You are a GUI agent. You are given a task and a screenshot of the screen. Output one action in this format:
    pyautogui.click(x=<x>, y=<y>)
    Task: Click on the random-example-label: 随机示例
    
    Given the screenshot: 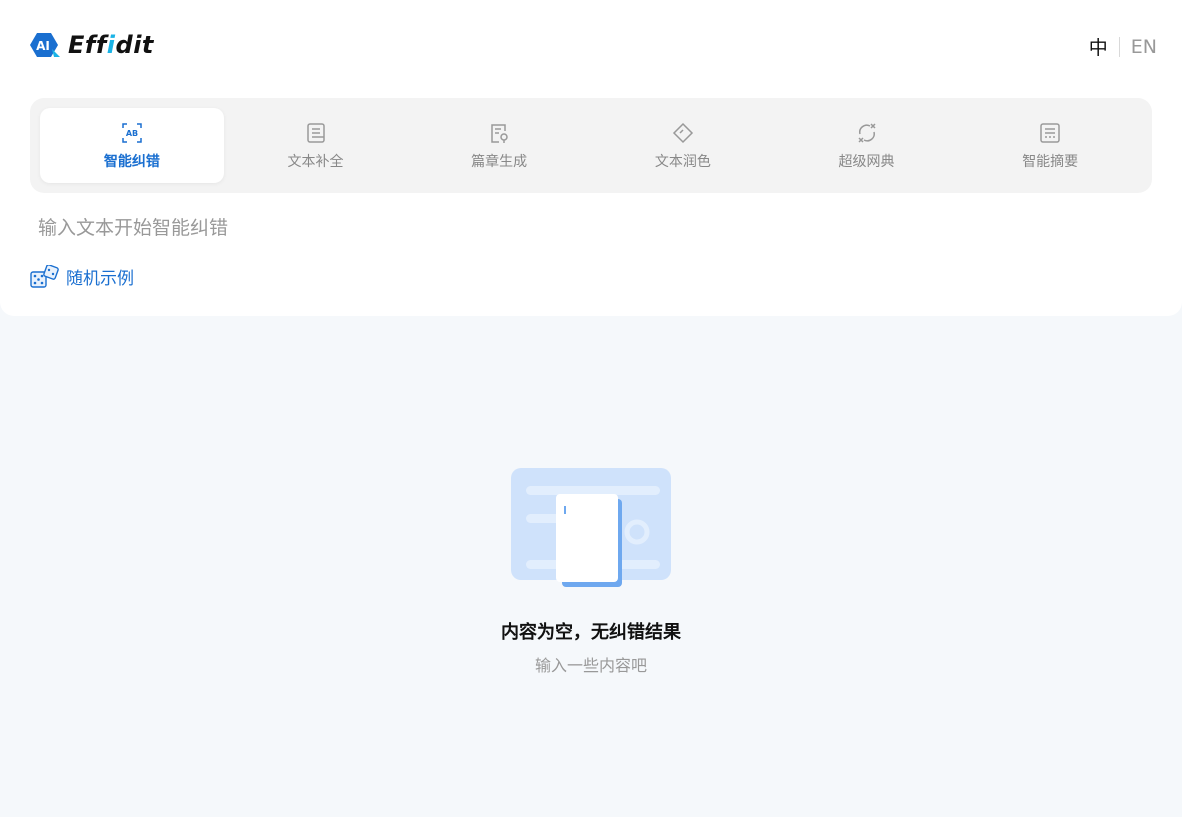 What is the action you would take?
    pyautogui.click(x=100, y=279)
    